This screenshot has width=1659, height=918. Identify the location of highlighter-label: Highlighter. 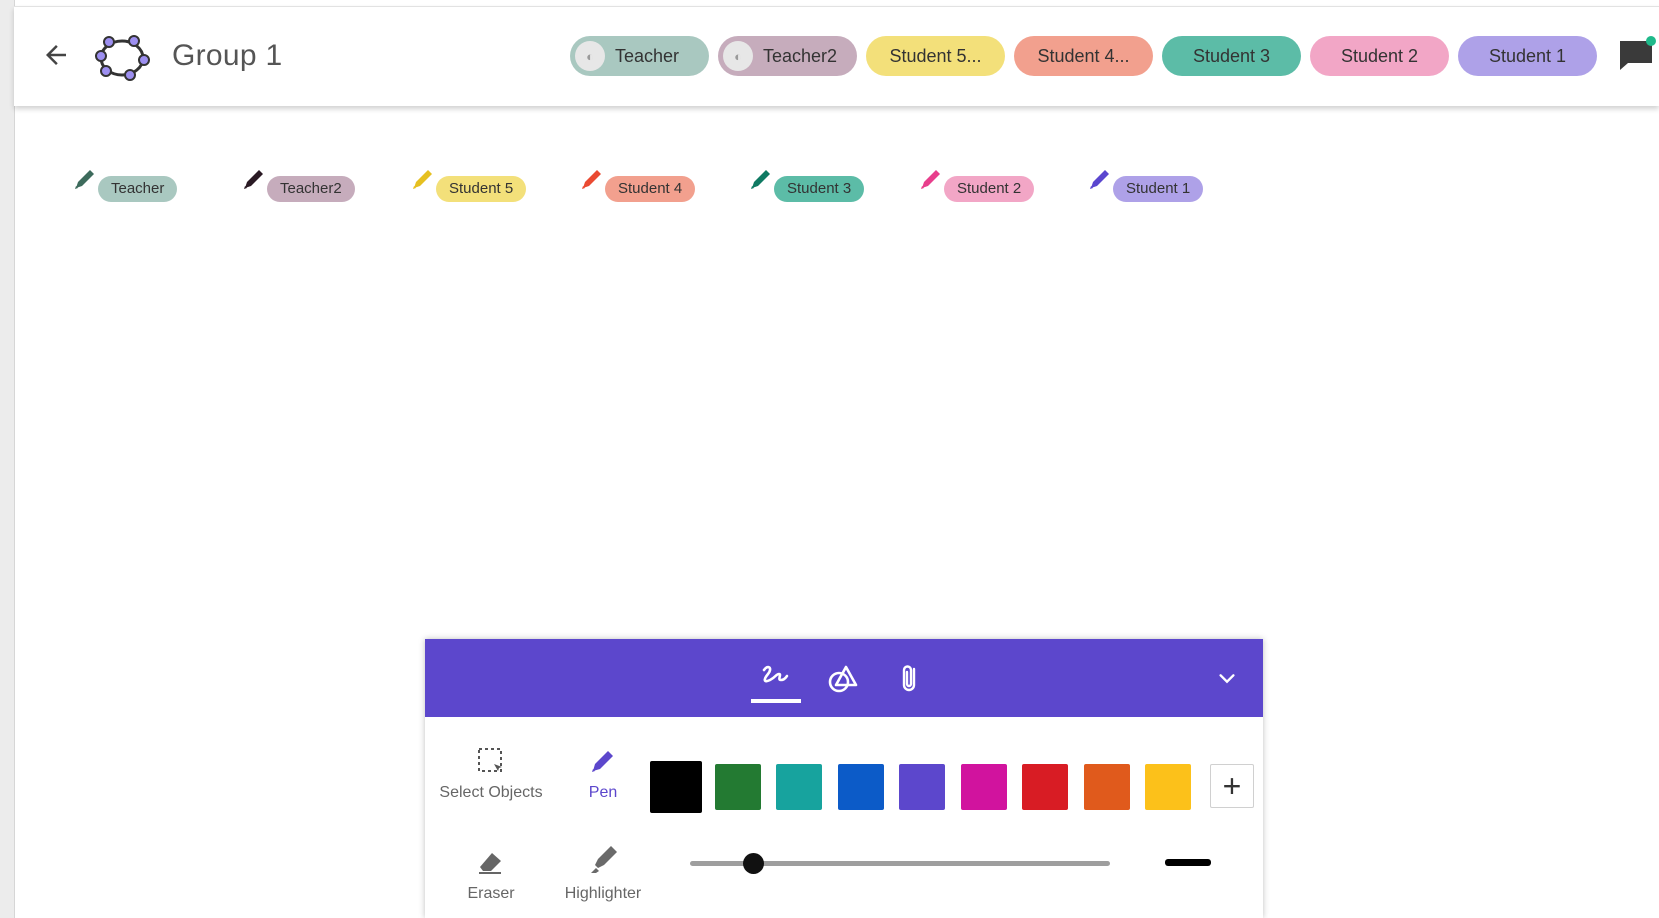
(603, 893).